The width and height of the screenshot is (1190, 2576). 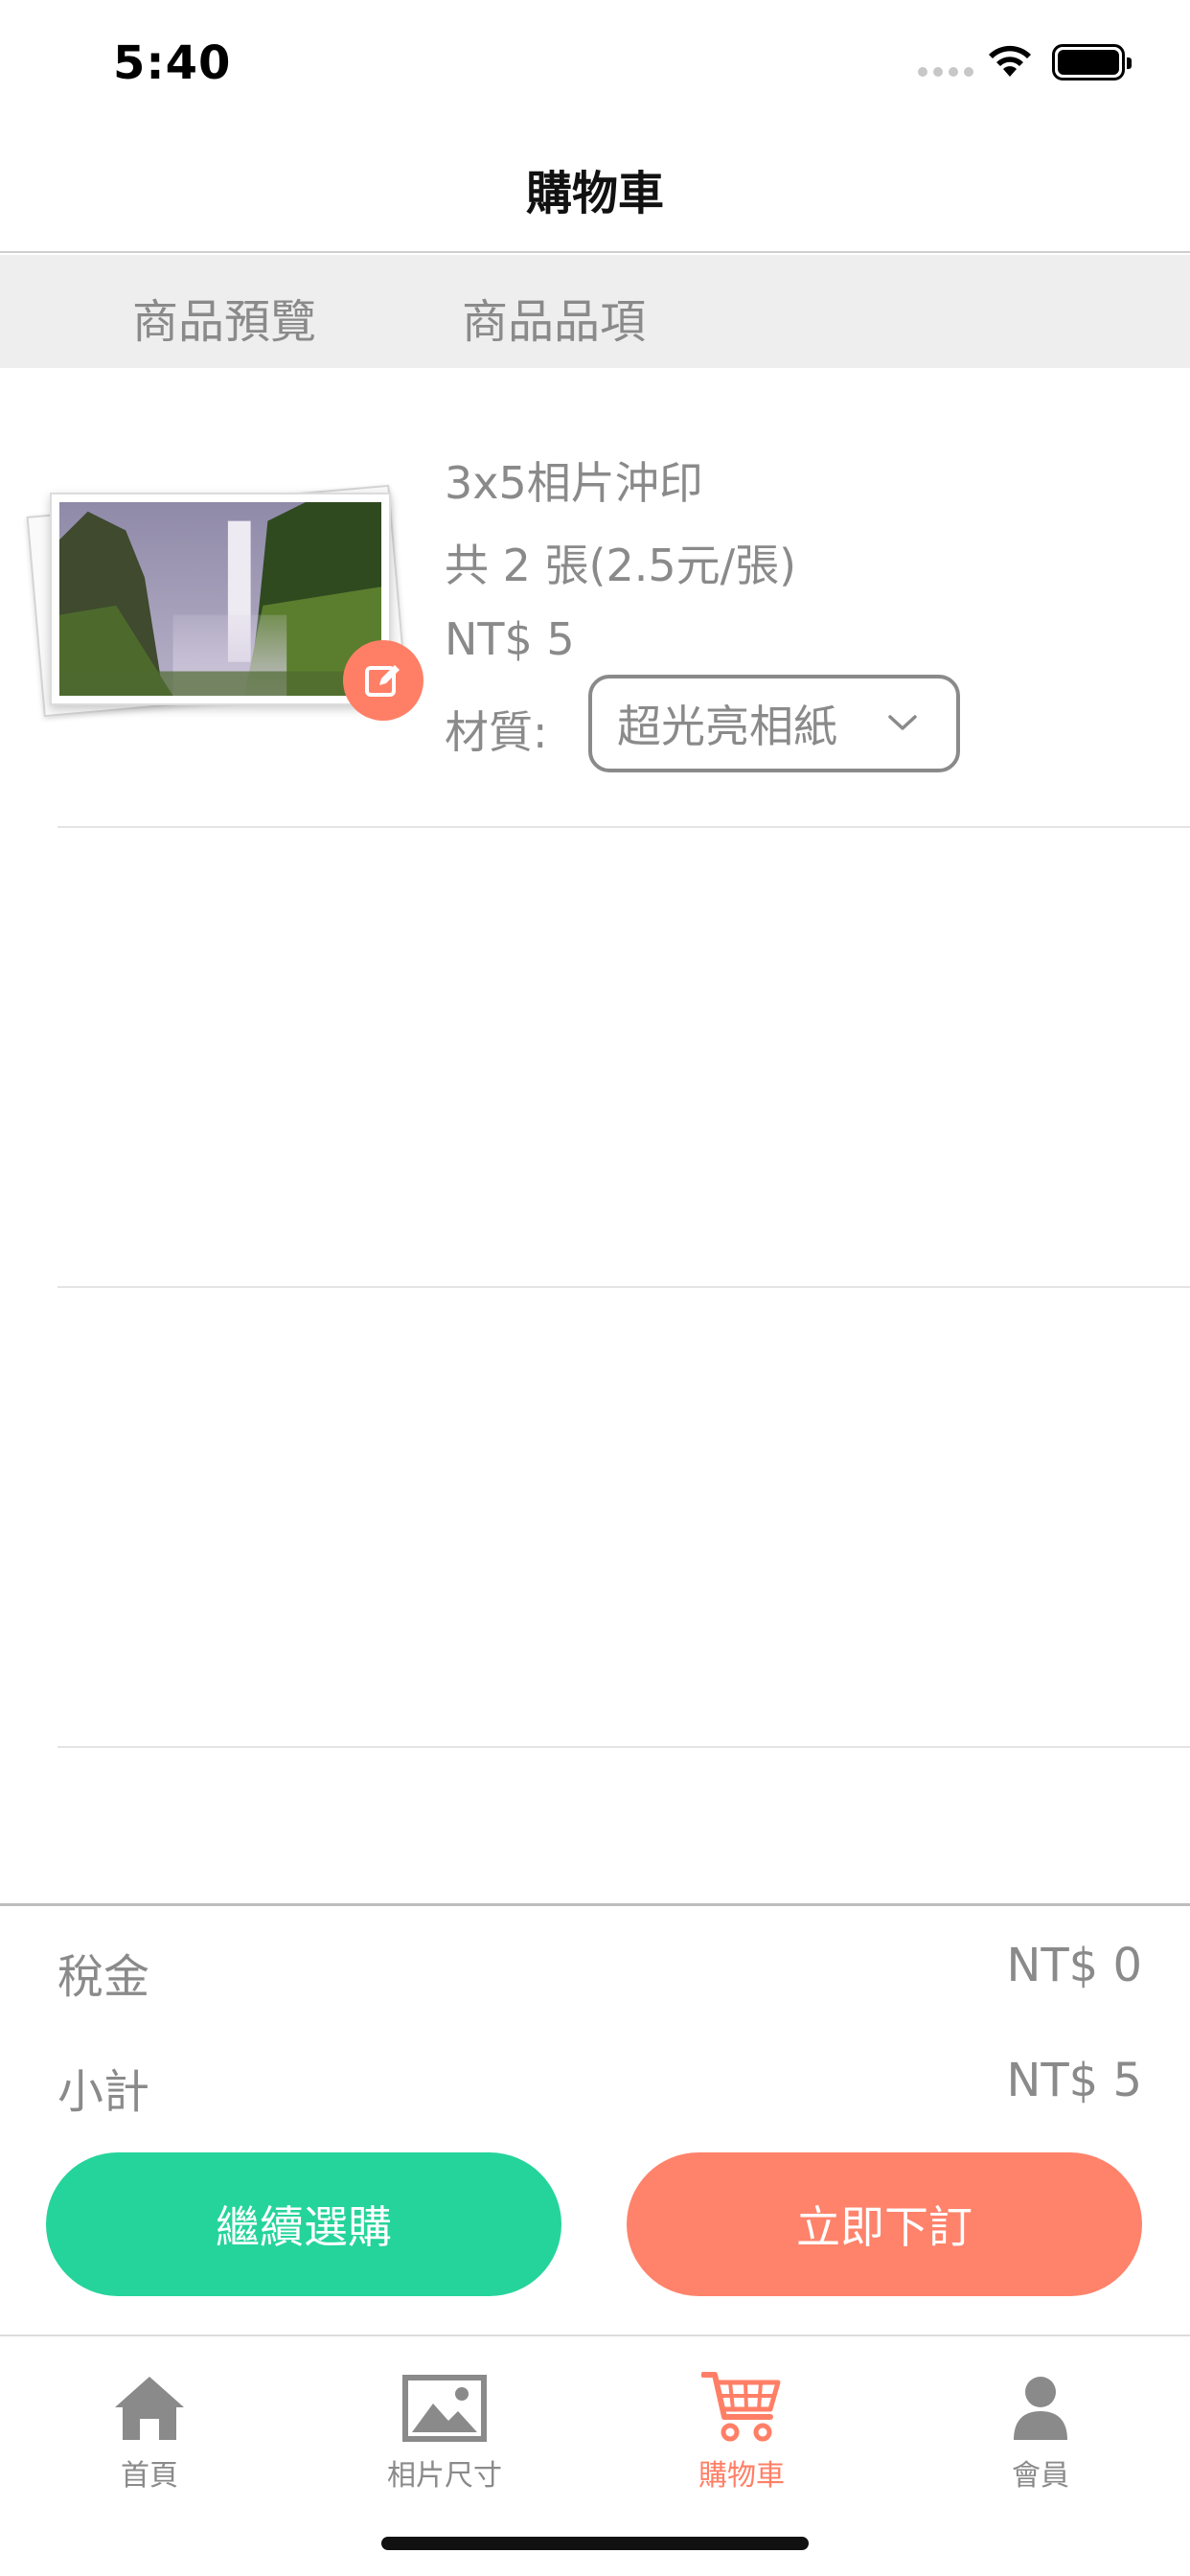 I want to click on page-title: 購物車, so click(x=594, y=193).